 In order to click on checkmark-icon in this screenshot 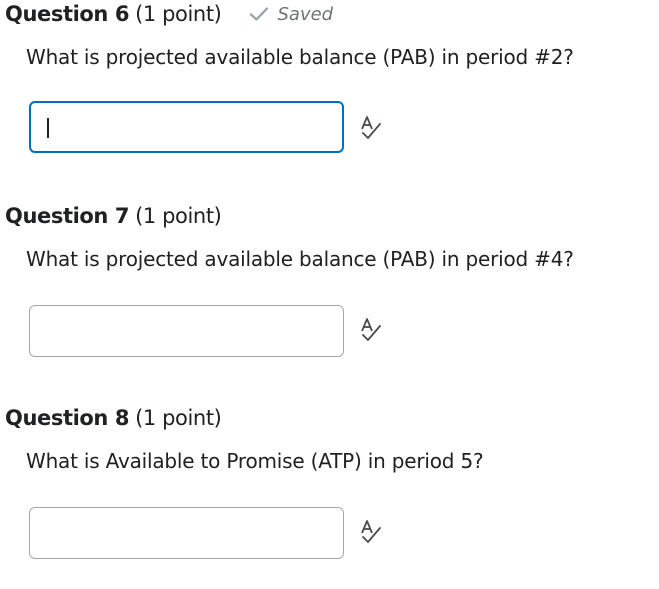, I will do `click(259, 14)`.